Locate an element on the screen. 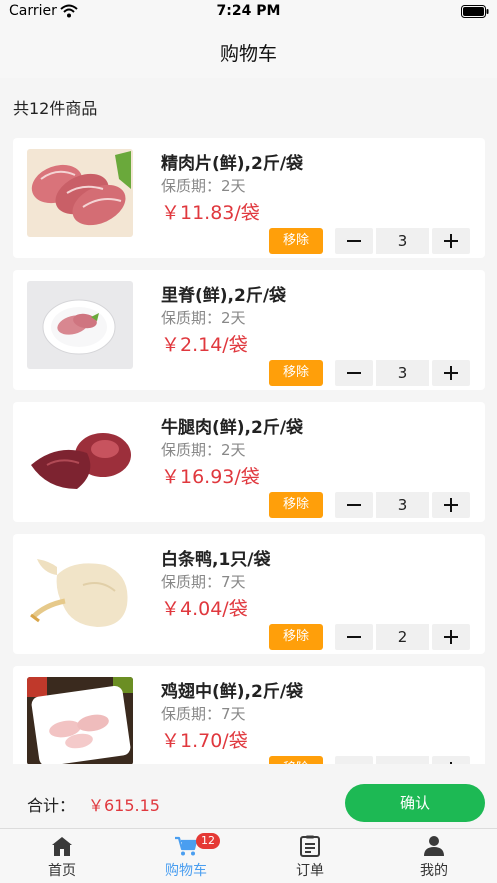  product-name: 牛腿肉(鲜),2斤/袋 is located at coordinates (232, 428).